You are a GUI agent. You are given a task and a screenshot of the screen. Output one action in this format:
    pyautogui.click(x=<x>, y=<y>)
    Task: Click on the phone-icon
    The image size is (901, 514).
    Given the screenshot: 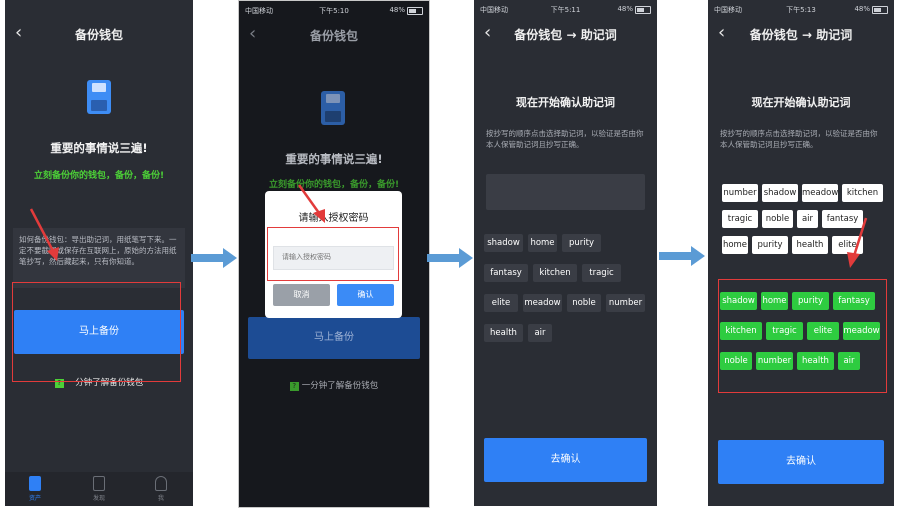 What is the action you would take?
    pyautogui.click(x=99, y=483)
    